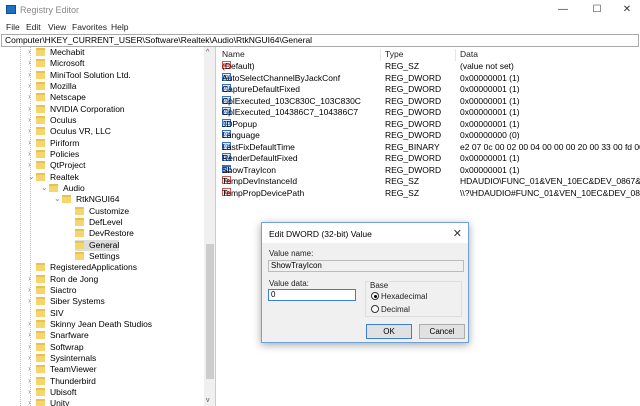 The width and height of the screenshot is (640, 406). I want to click on scroll-thumb, so click(210, 311).